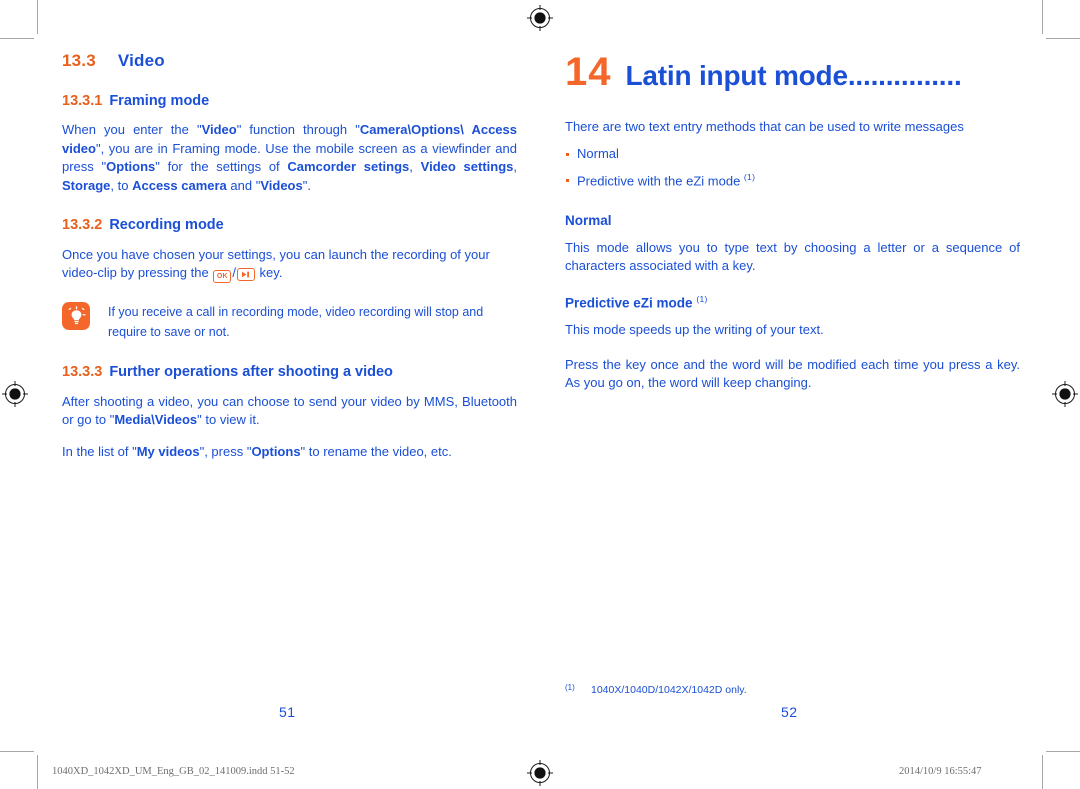  Describe the element at coordinates (789, 712) in the screenshot. I see `page-number-right: 52` at that location.